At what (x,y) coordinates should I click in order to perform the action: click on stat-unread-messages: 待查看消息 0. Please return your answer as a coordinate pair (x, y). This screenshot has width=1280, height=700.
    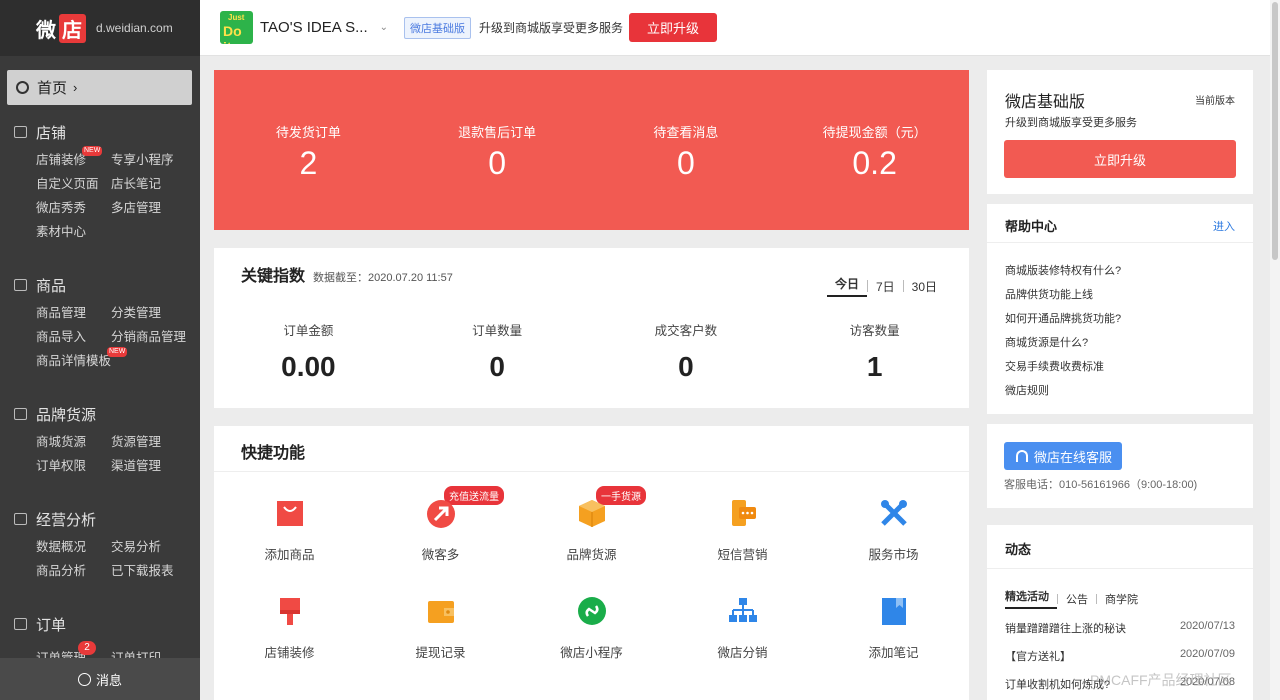
    Looking at the image, I should click on (686, 150).